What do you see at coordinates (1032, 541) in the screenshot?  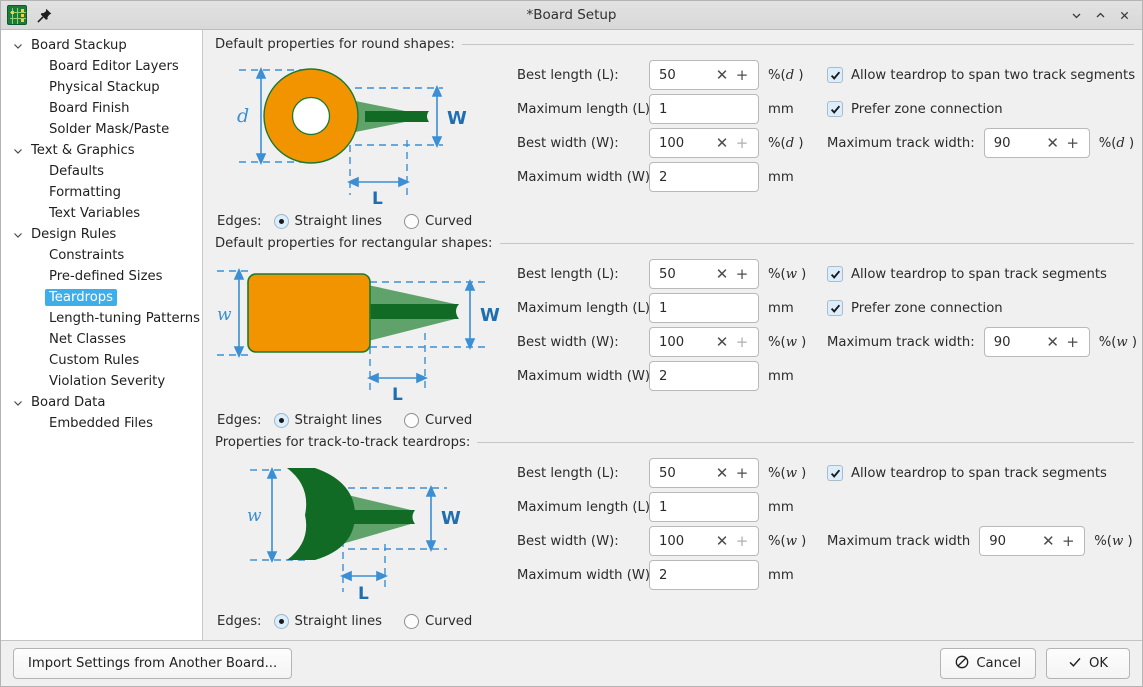 I see `track-max-track-width-input: 90 ✕ +` at bounding box center [1032, 541].